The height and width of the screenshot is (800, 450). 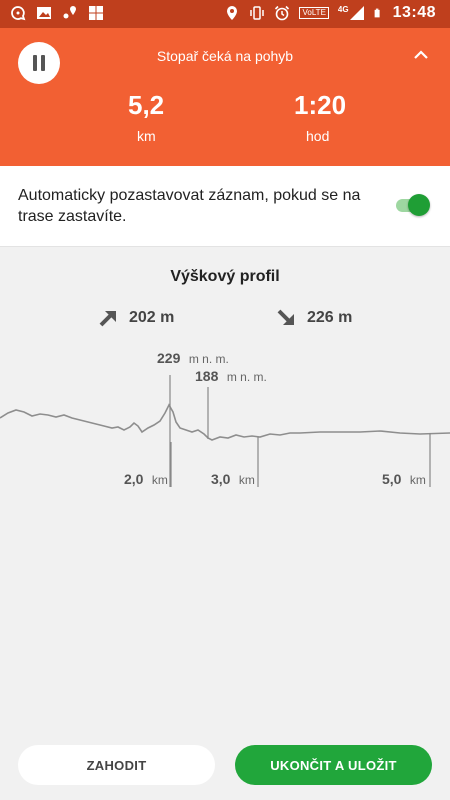 I want to click on vibrate-icon, so click(x=257, y=13).